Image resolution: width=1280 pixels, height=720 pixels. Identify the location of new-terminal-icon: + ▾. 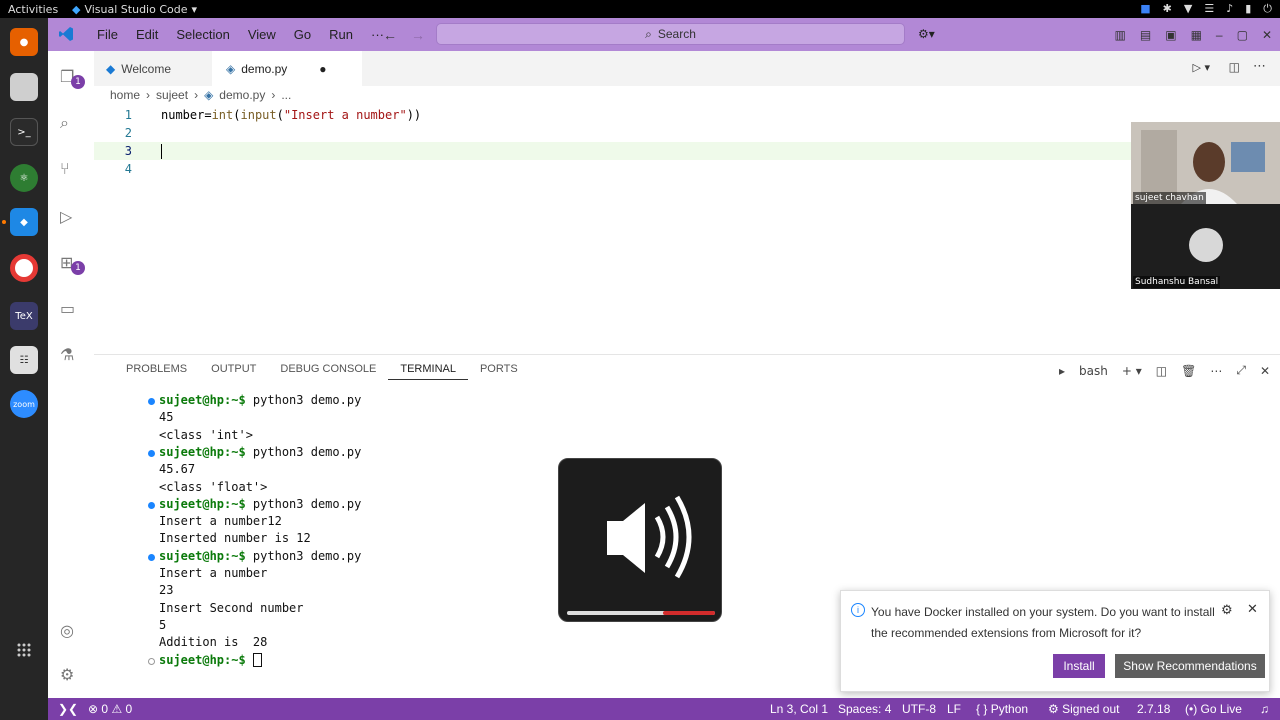
(1132, 371).